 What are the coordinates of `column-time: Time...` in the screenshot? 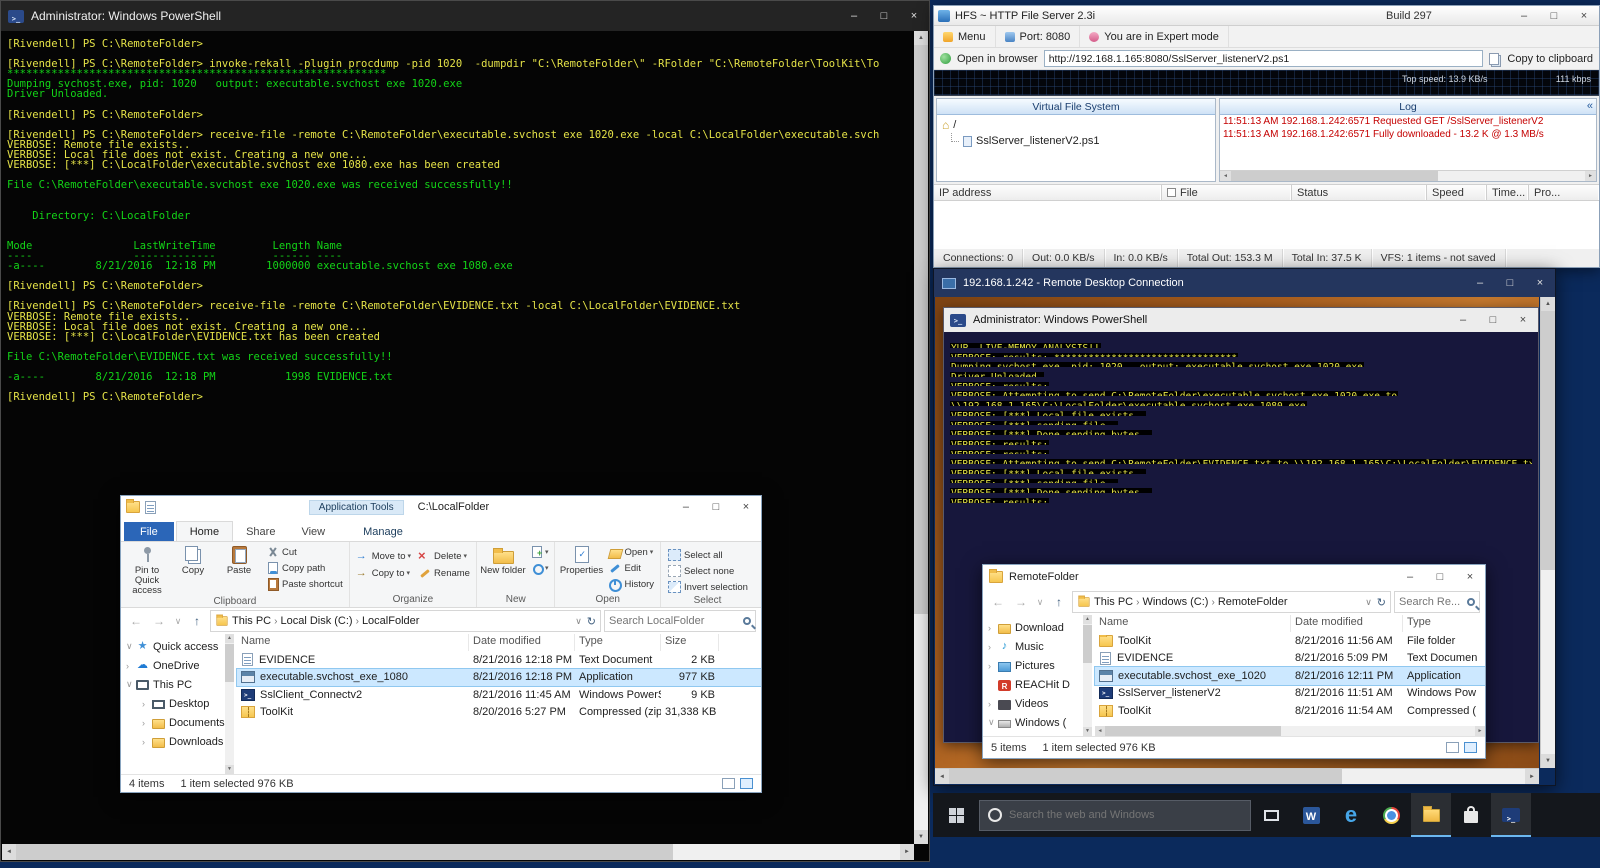 It's located at (1508, 192).